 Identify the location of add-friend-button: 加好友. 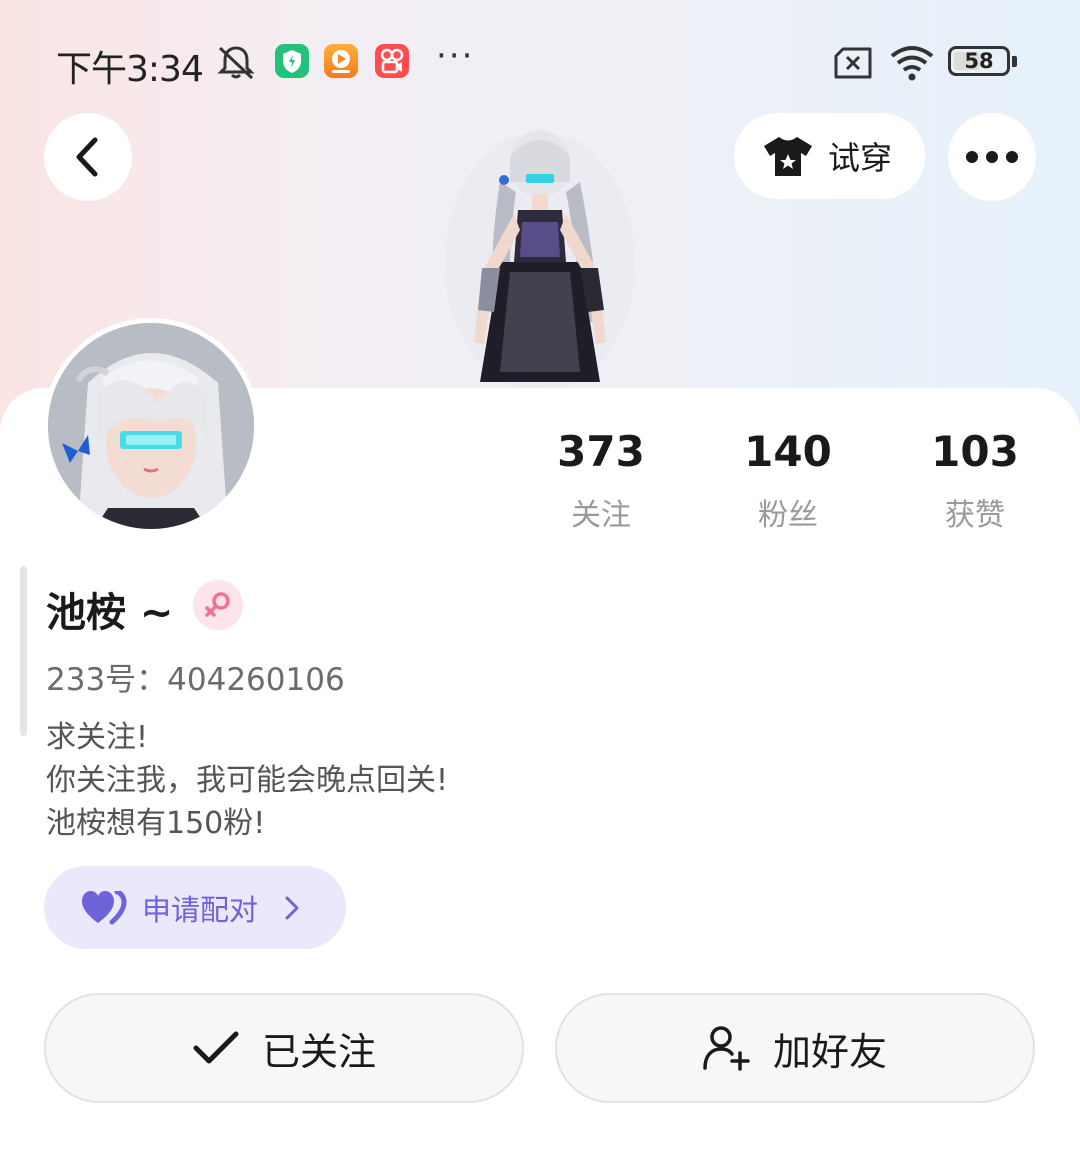
(795, 1048).